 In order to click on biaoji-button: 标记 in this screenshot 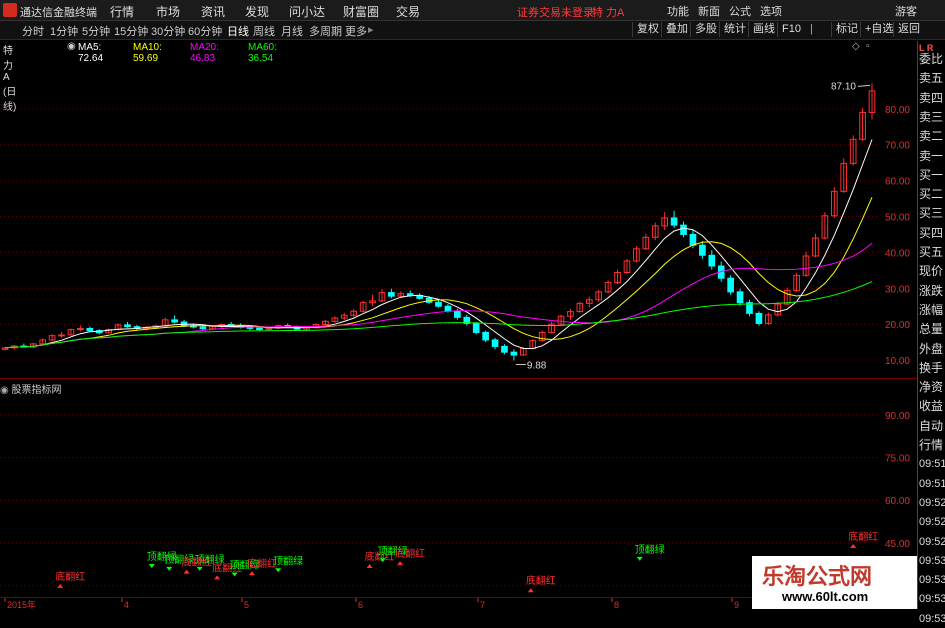, I will do `click(844, 29)`.